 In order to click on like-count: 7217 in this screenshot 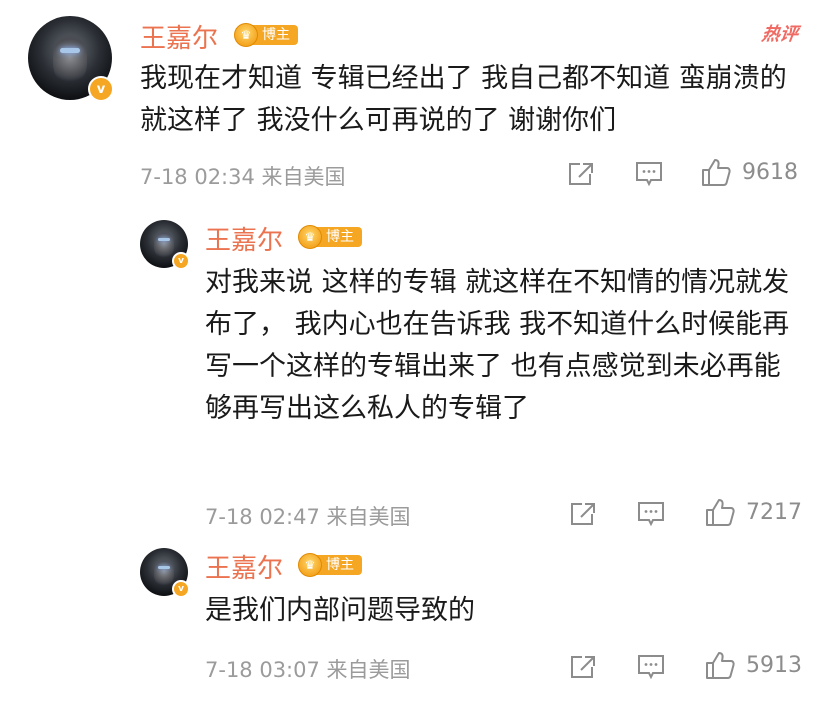, I will do `click(774, 512)`.